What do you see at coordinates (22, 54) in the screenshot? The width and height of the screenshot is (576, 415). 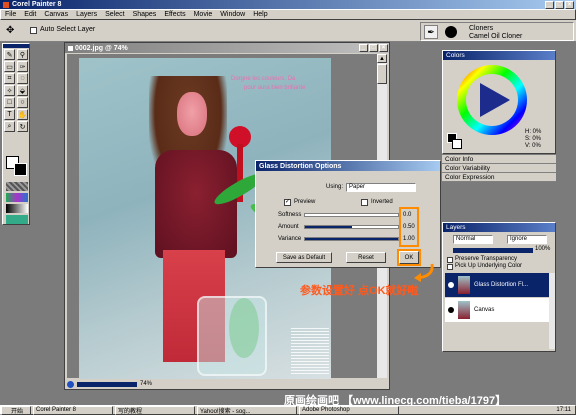 I see `dropper-tool-icon: ⚲` at bounding box center [22, 54].